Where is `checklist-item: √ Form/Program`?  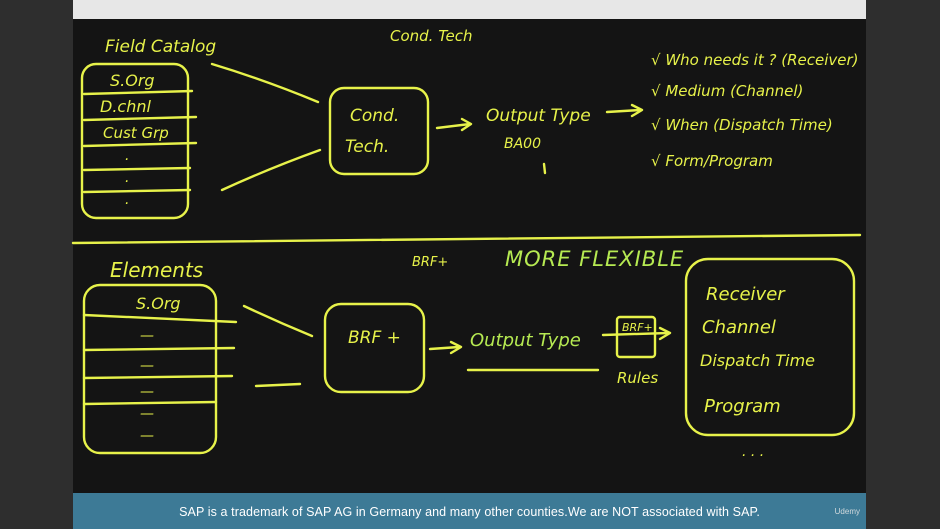 checklist-item: √ Form/Program is located at coordinates (712, 161).